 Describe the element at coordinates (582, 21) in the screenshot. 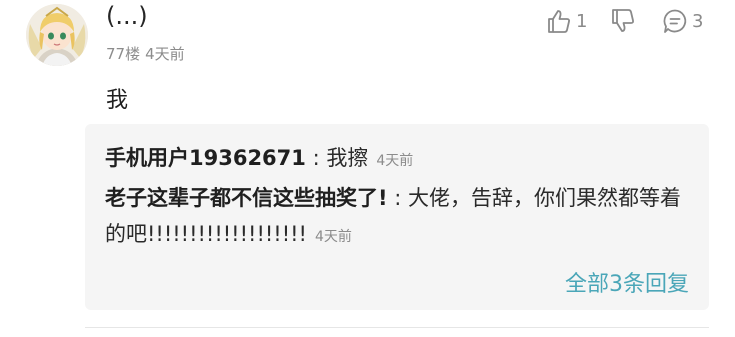

I see `like-count: 1` at that location.